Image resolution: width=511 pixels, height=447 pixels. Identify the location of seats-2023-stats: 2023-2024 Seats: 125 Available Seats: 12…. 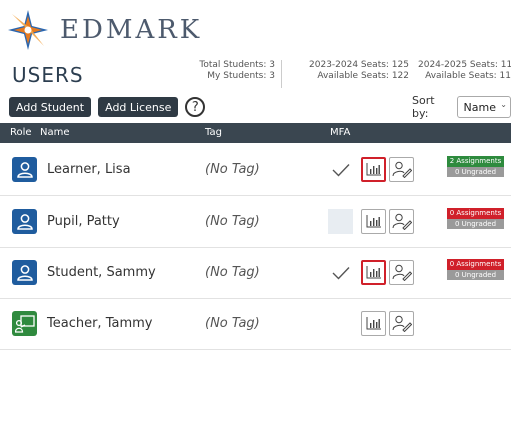
(345, 75).